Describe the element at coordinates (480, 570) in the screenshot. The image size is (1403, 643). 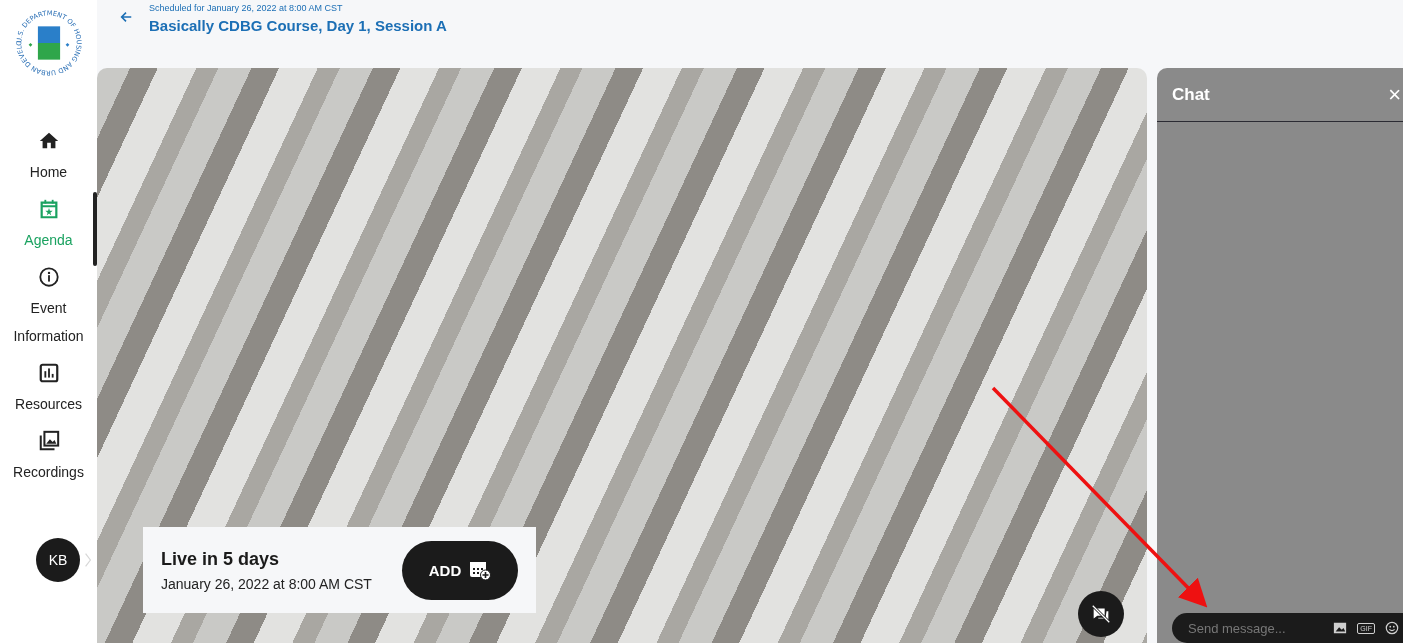
I see `calendar-add-icon` at that location.